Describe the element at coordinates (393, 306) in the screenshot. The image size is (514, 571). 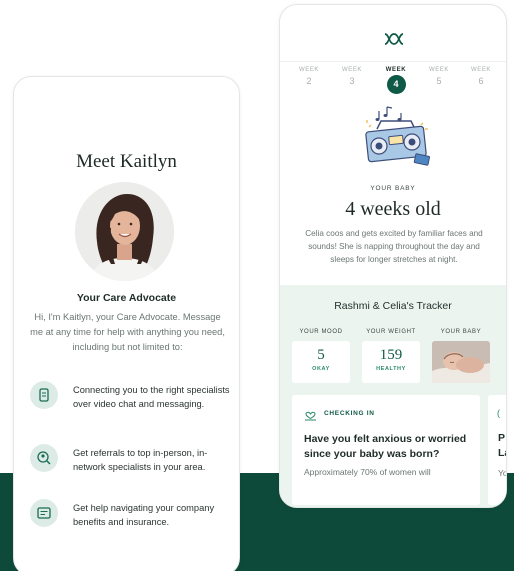
I see `tracker-title: Rashmi & Celia's Tracker` at that location.